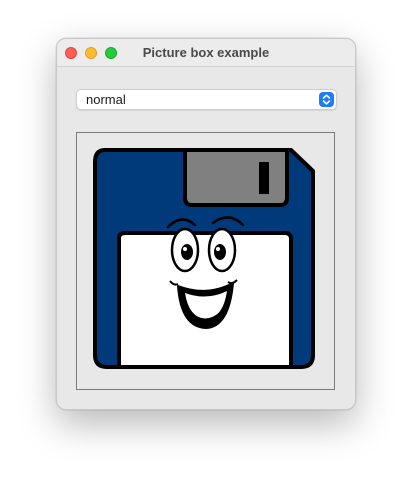 The height and width of the screenshot is (485, 412). I want to click on chevron-up-down-icon, so click(326, 99).